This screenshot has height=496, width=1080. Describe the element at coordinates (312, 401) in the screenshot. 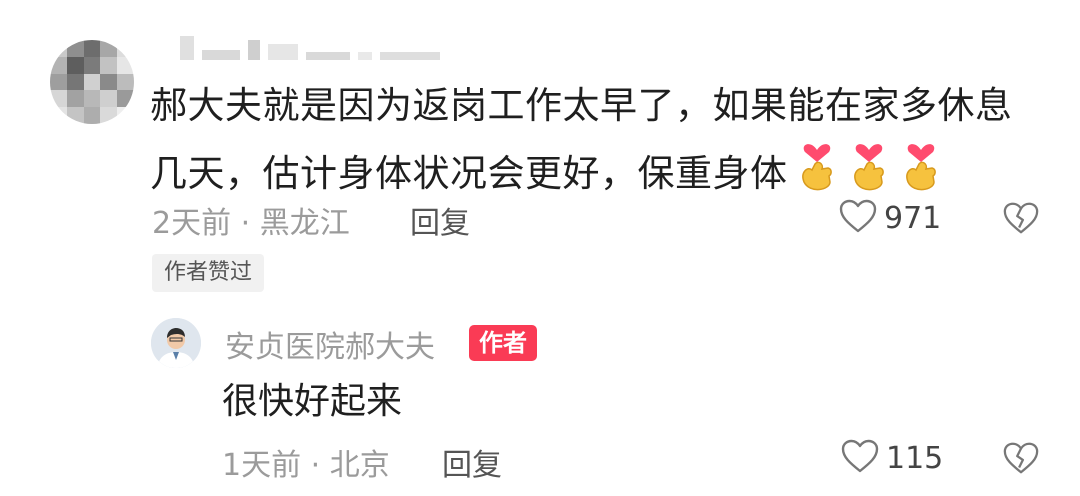

I see `reply-body: 很快好起来` at that location.